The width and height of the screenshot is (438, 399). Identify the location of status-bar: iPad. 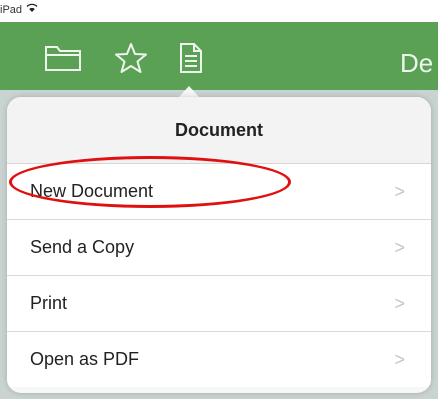
(219, 11).